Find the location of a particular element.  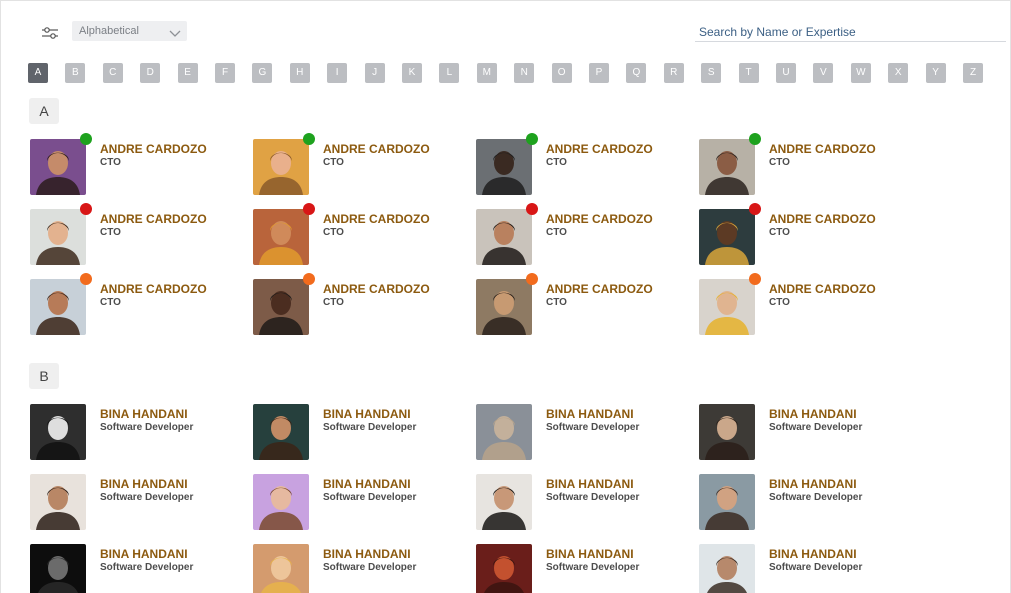

alphabet-letter-q: Q is located at coordinates (636, 73).